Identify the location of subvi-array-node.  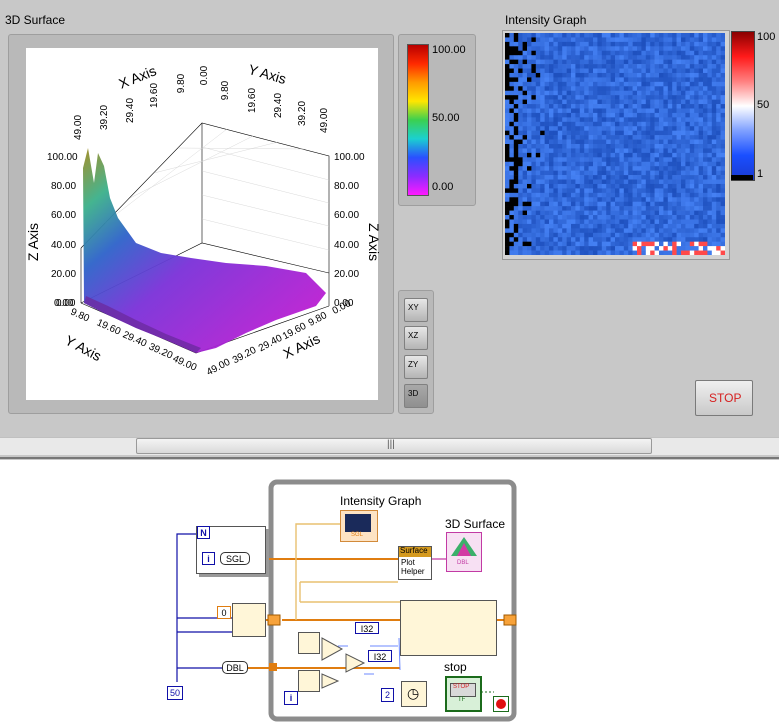
(448, 628).